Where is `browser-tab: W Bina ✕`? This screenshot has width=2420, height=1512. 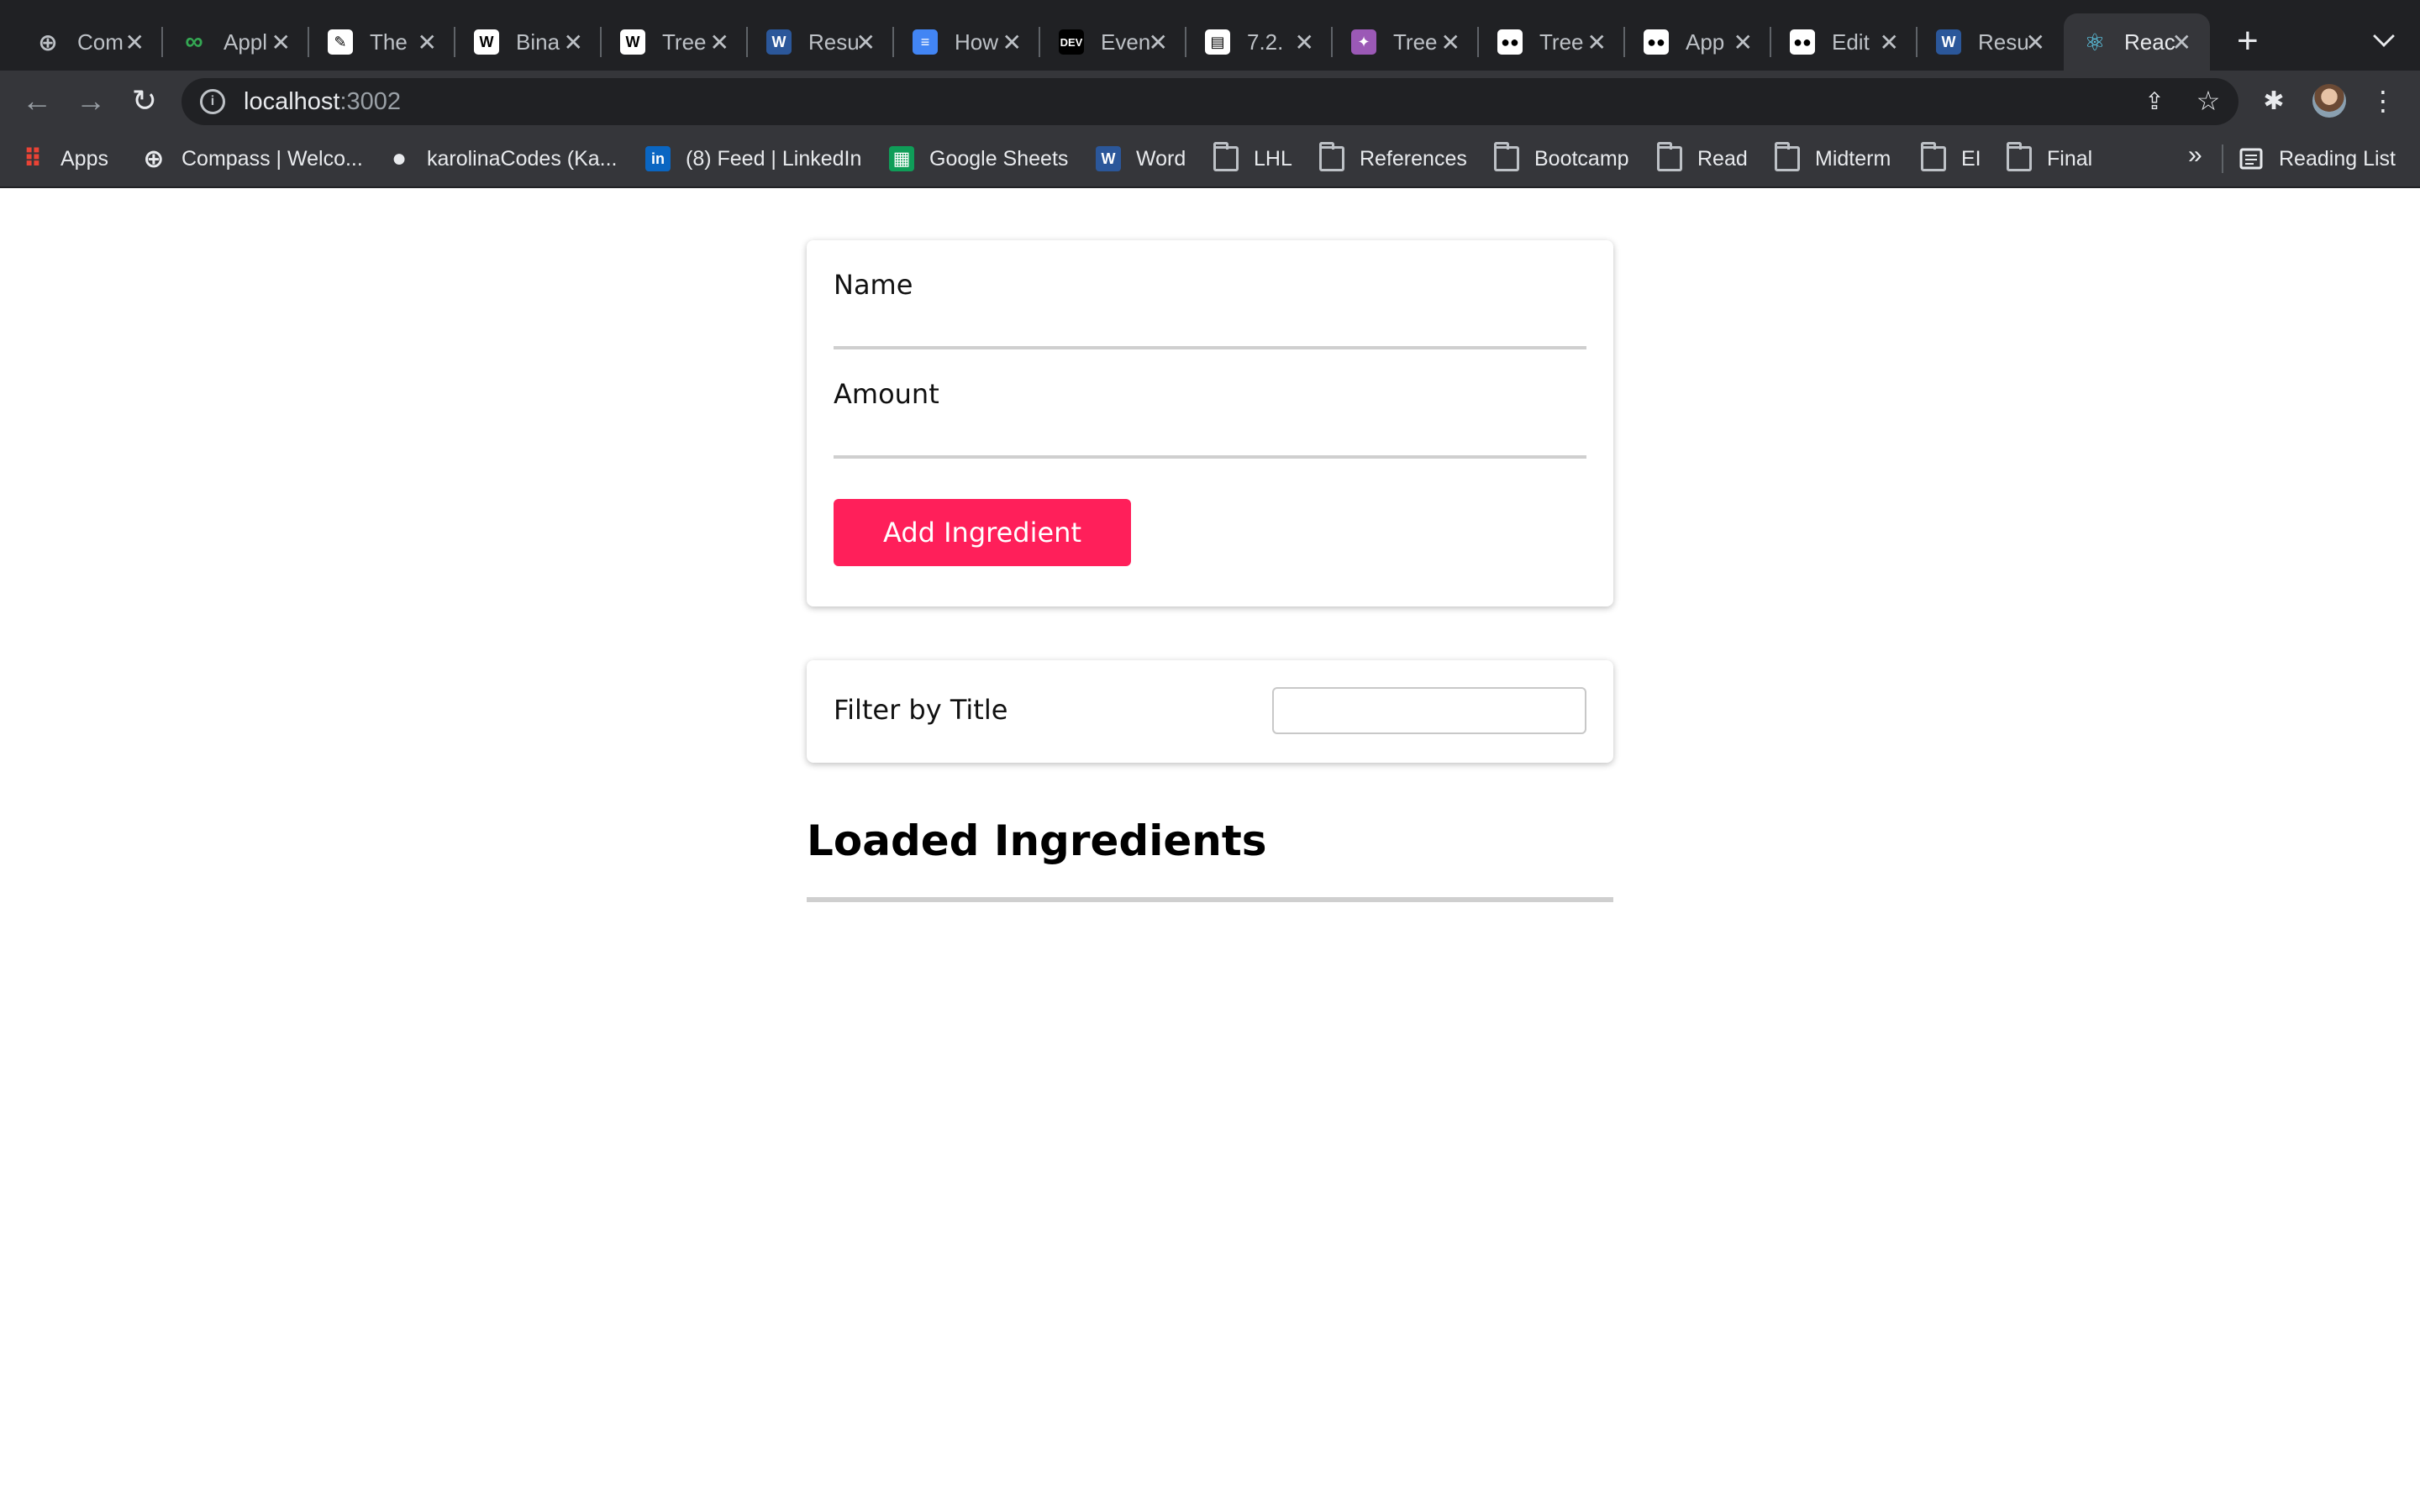
browser-tab: W Bina ✕ is located at coordinates (528, 42).